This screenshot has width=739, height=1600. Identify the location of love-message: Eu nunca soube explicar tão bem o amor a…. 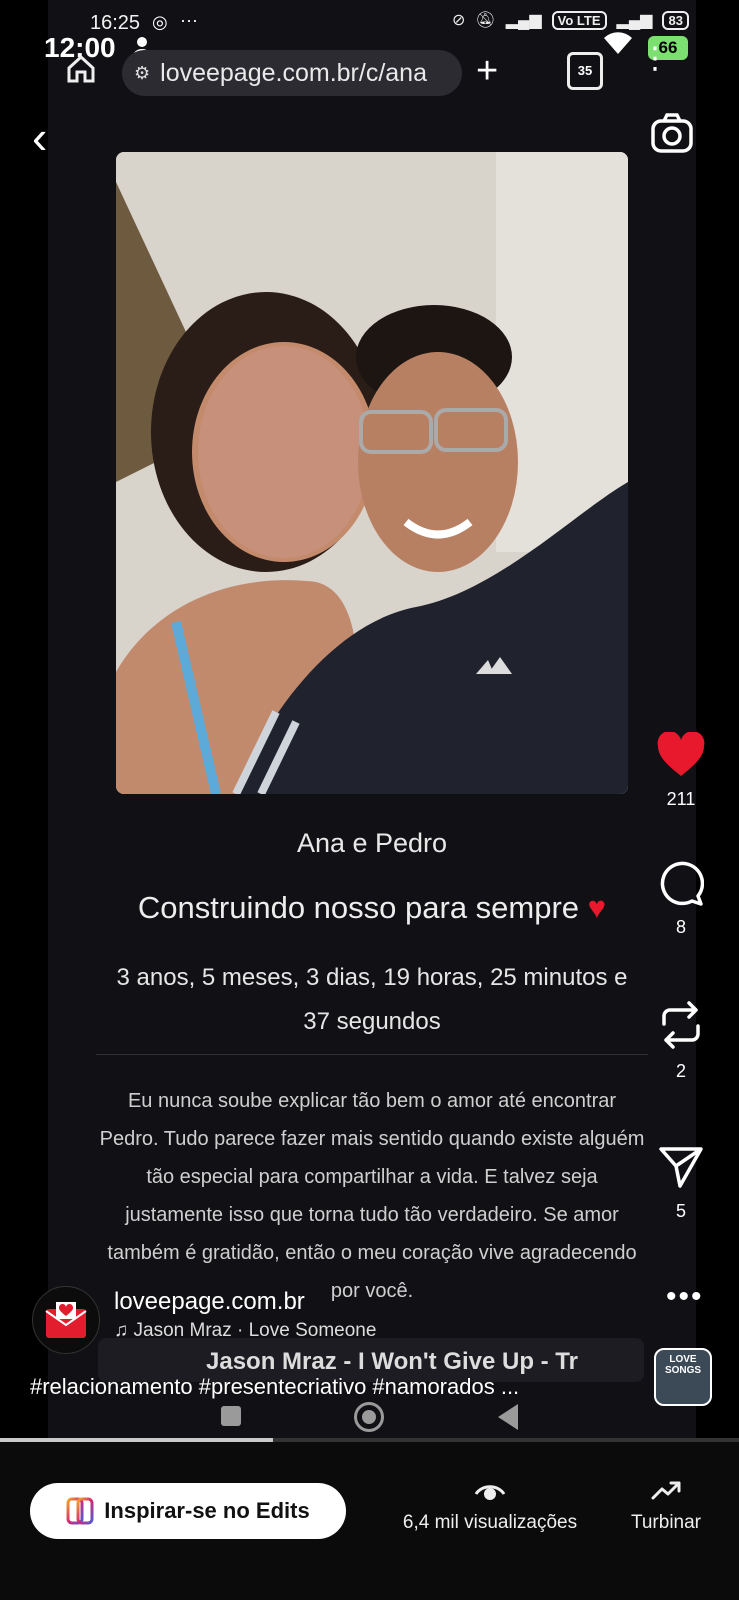
(372, 1196).